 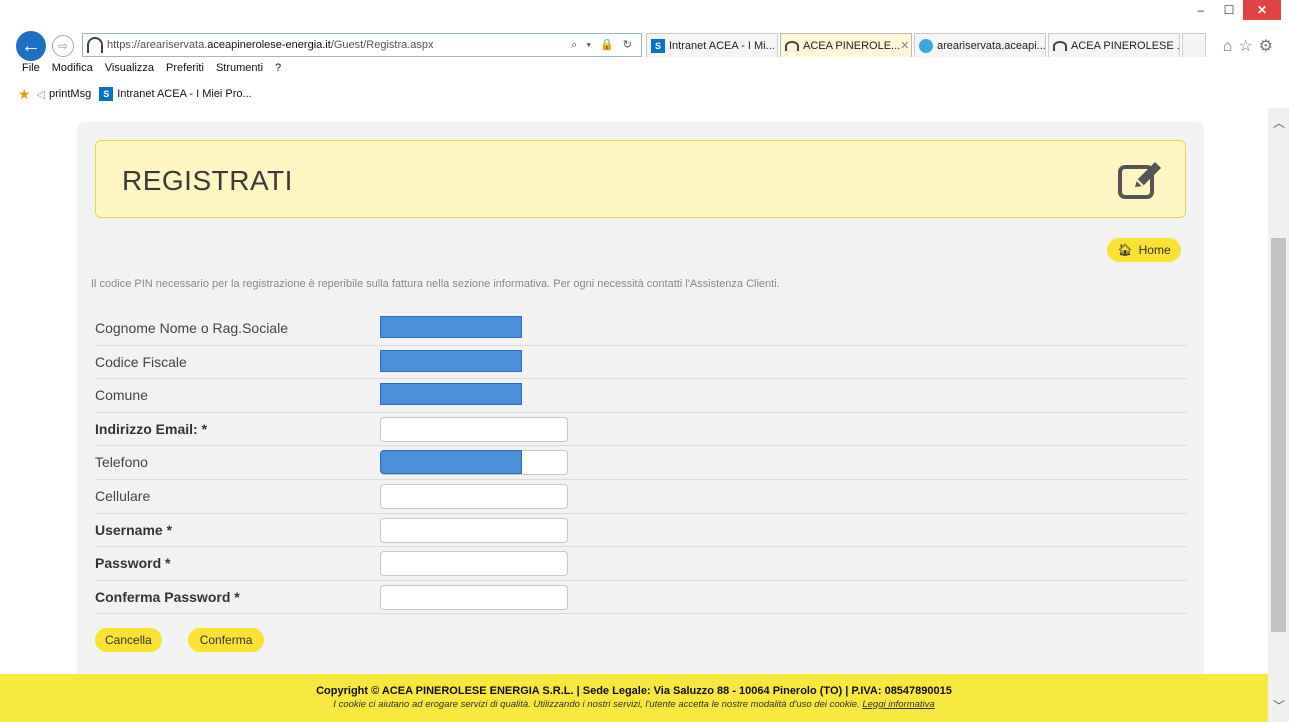 I want to click on address-tools-icons: ⌕ ▾ 🔒 ↻, so click(x=603, y=45).